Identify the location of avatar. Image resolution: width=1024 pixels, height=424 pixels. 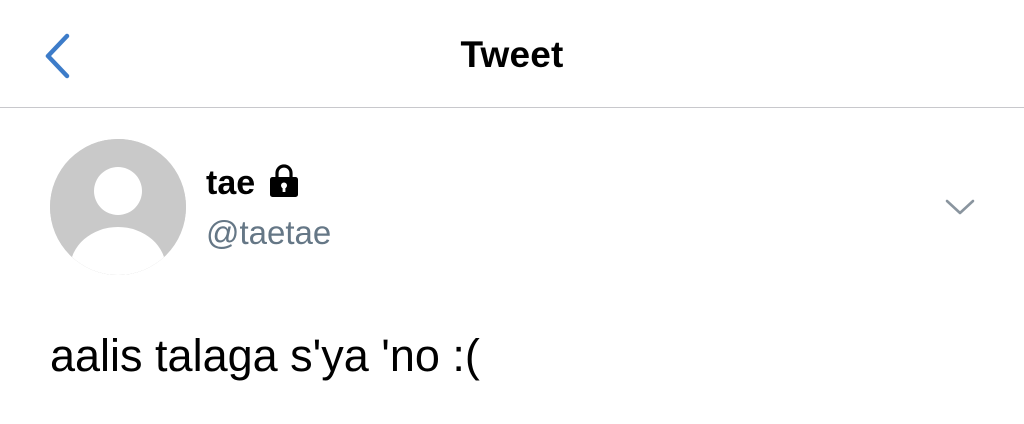
(118, 207).